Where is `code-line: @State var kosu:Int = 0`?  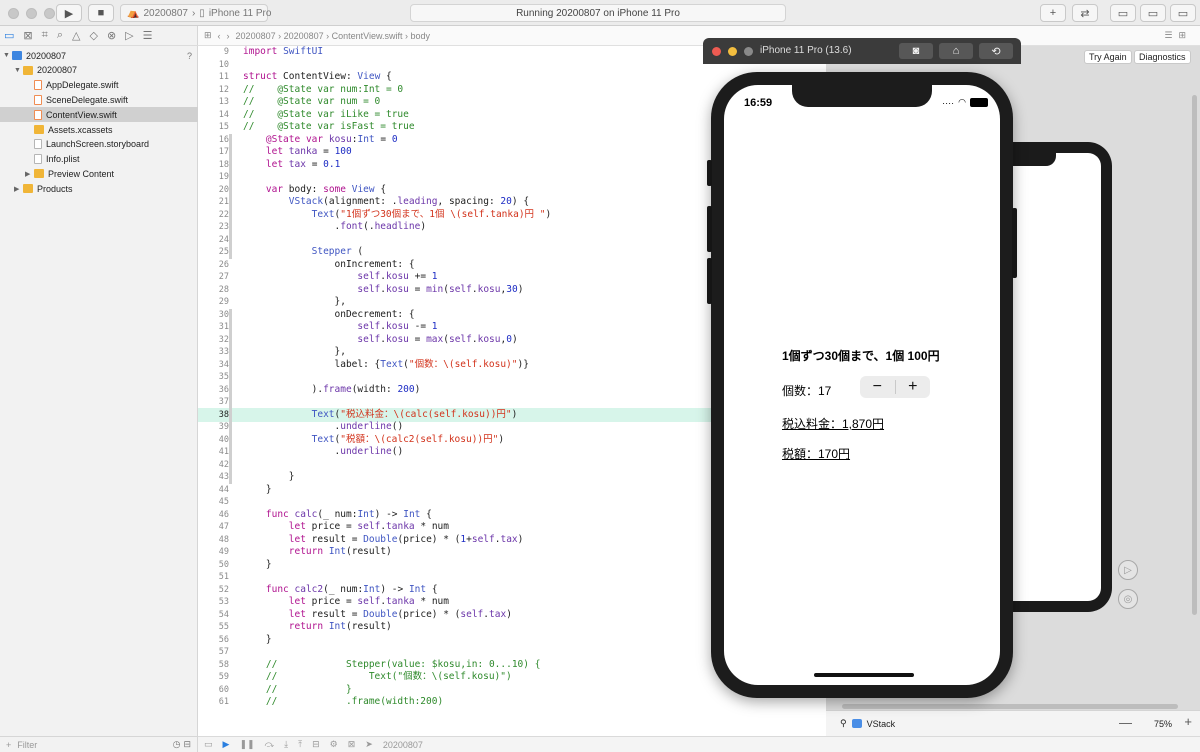 code-line: @State var kosu:Int = 0 is located at coordinates (320, 140).